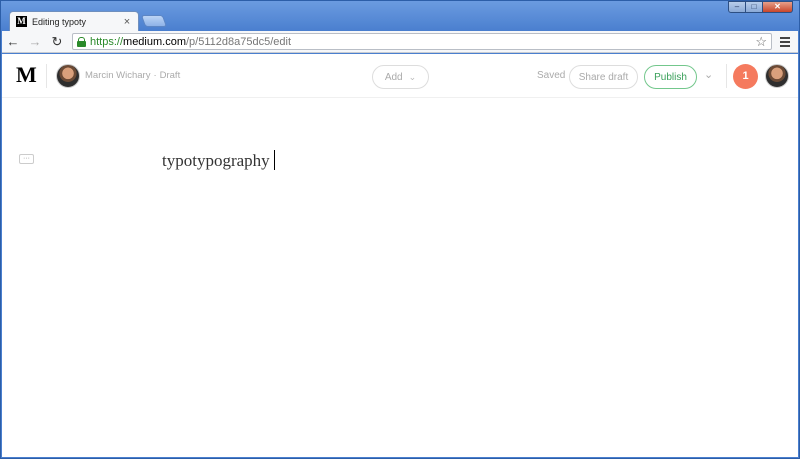  Describe the element at coordinates (21, 21) in the screenshot. I see `medium-favicon-icon: M` at that location.